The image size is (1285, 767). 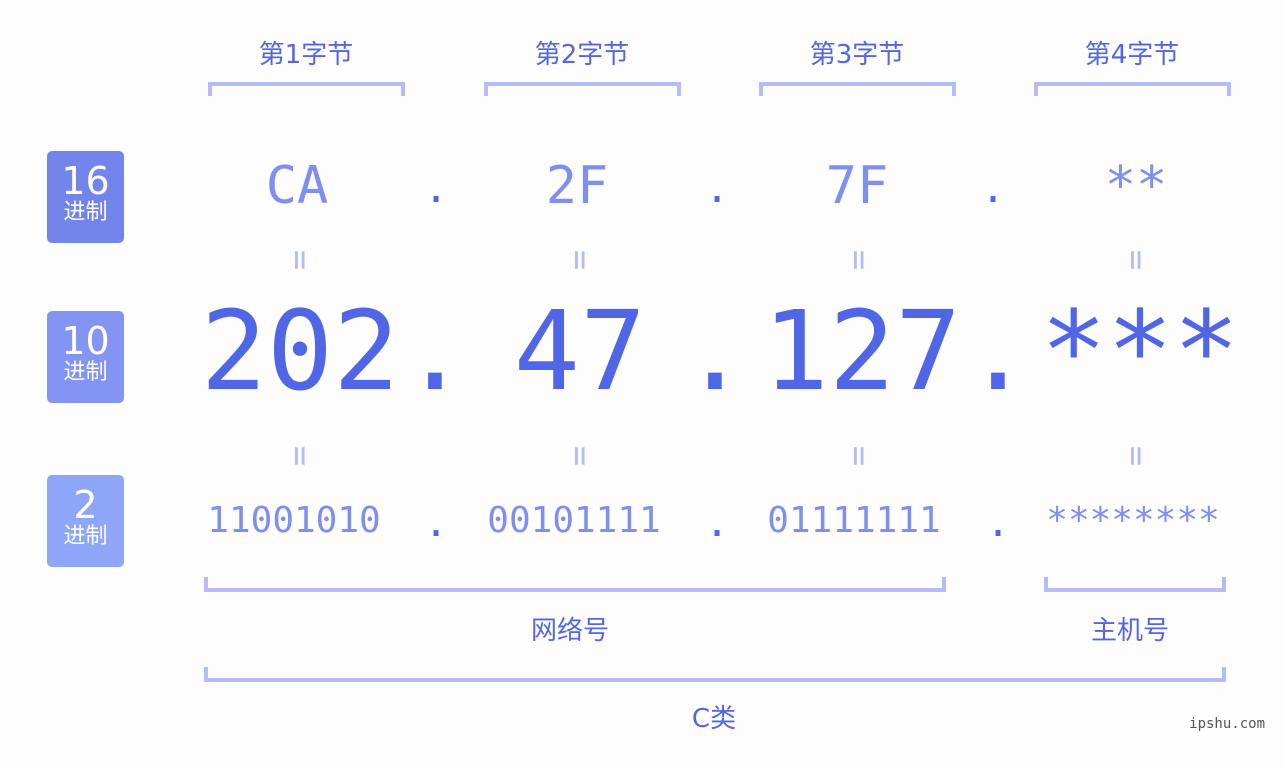 What do you see at coordinates (1132, 55) in the screenshot?
I see `byte-label-4: 第4字节` at bounding box center [1132, 55].